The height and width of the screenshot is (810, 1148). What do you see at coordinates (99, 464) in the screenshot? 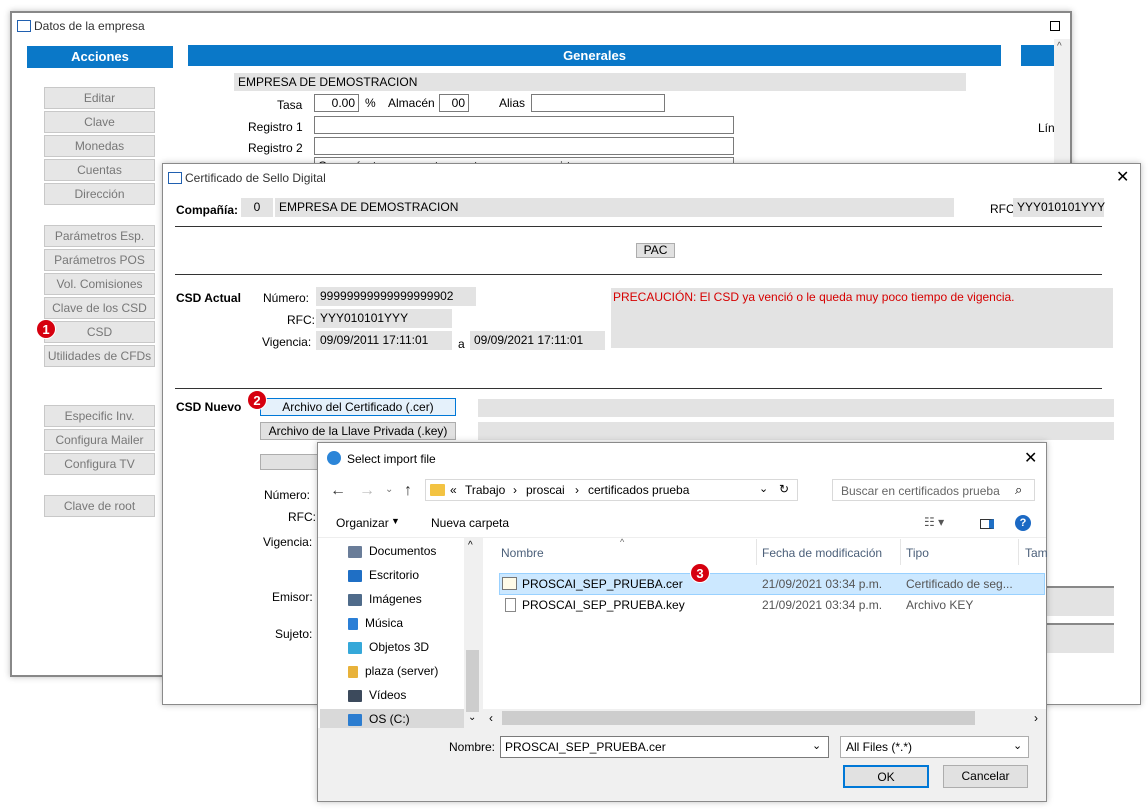
I see `action-configura-tv: Configura TV` at bounding box center [99, 464].